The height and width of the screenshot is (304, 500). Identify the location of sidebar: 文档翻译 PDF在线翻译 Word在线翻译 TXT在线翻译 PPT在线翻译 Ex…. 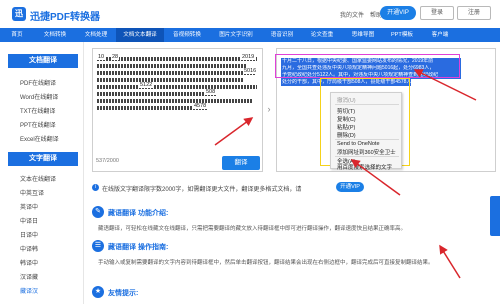
(42, 173).